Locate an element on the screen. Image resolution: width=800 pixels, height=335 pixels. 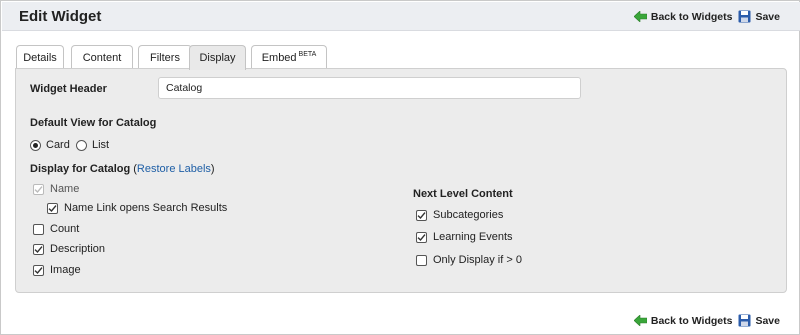
display-item-image: Image is located at coordinates (57, 270).